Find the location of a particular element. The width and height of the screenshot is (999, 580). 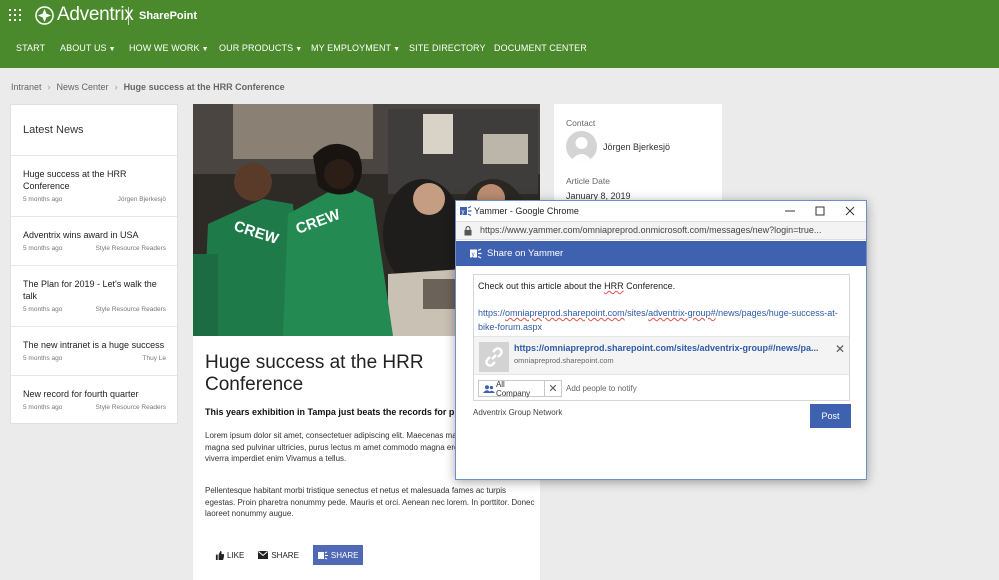

share-email-button: SHARE is located at coordinates (278, 555).